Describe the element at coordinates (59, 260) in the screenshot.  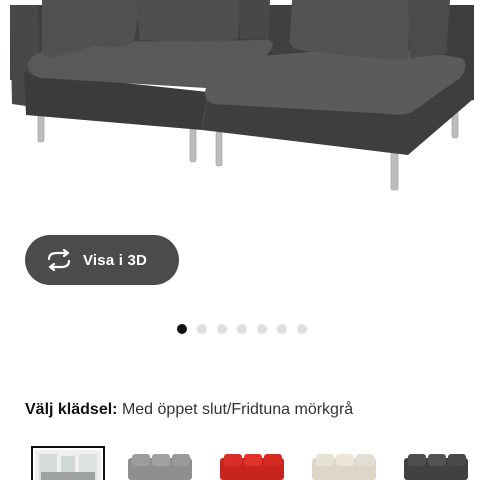
I see `rotate-3d-icon` at that location.